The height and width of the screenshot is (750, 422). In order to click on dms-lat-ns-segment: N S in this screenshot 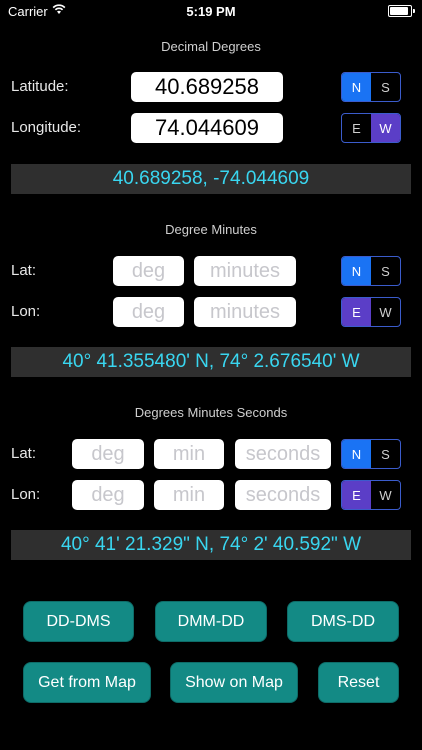, I will do `click(371, 454)`.